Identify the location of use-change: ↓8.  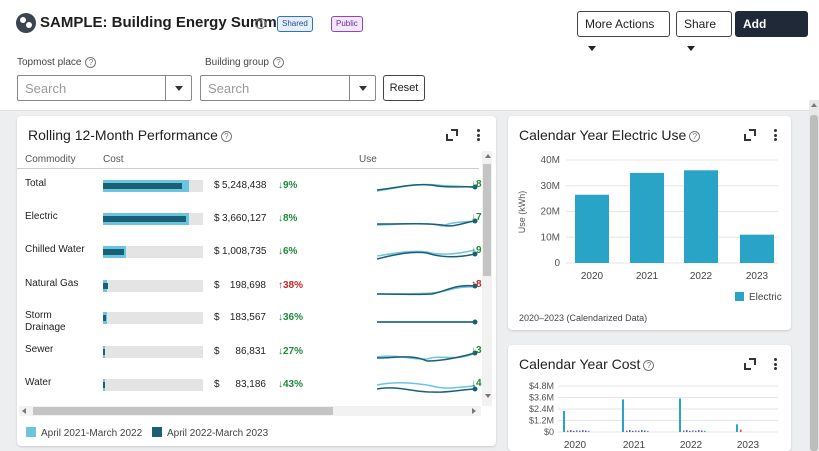
(476, 184).